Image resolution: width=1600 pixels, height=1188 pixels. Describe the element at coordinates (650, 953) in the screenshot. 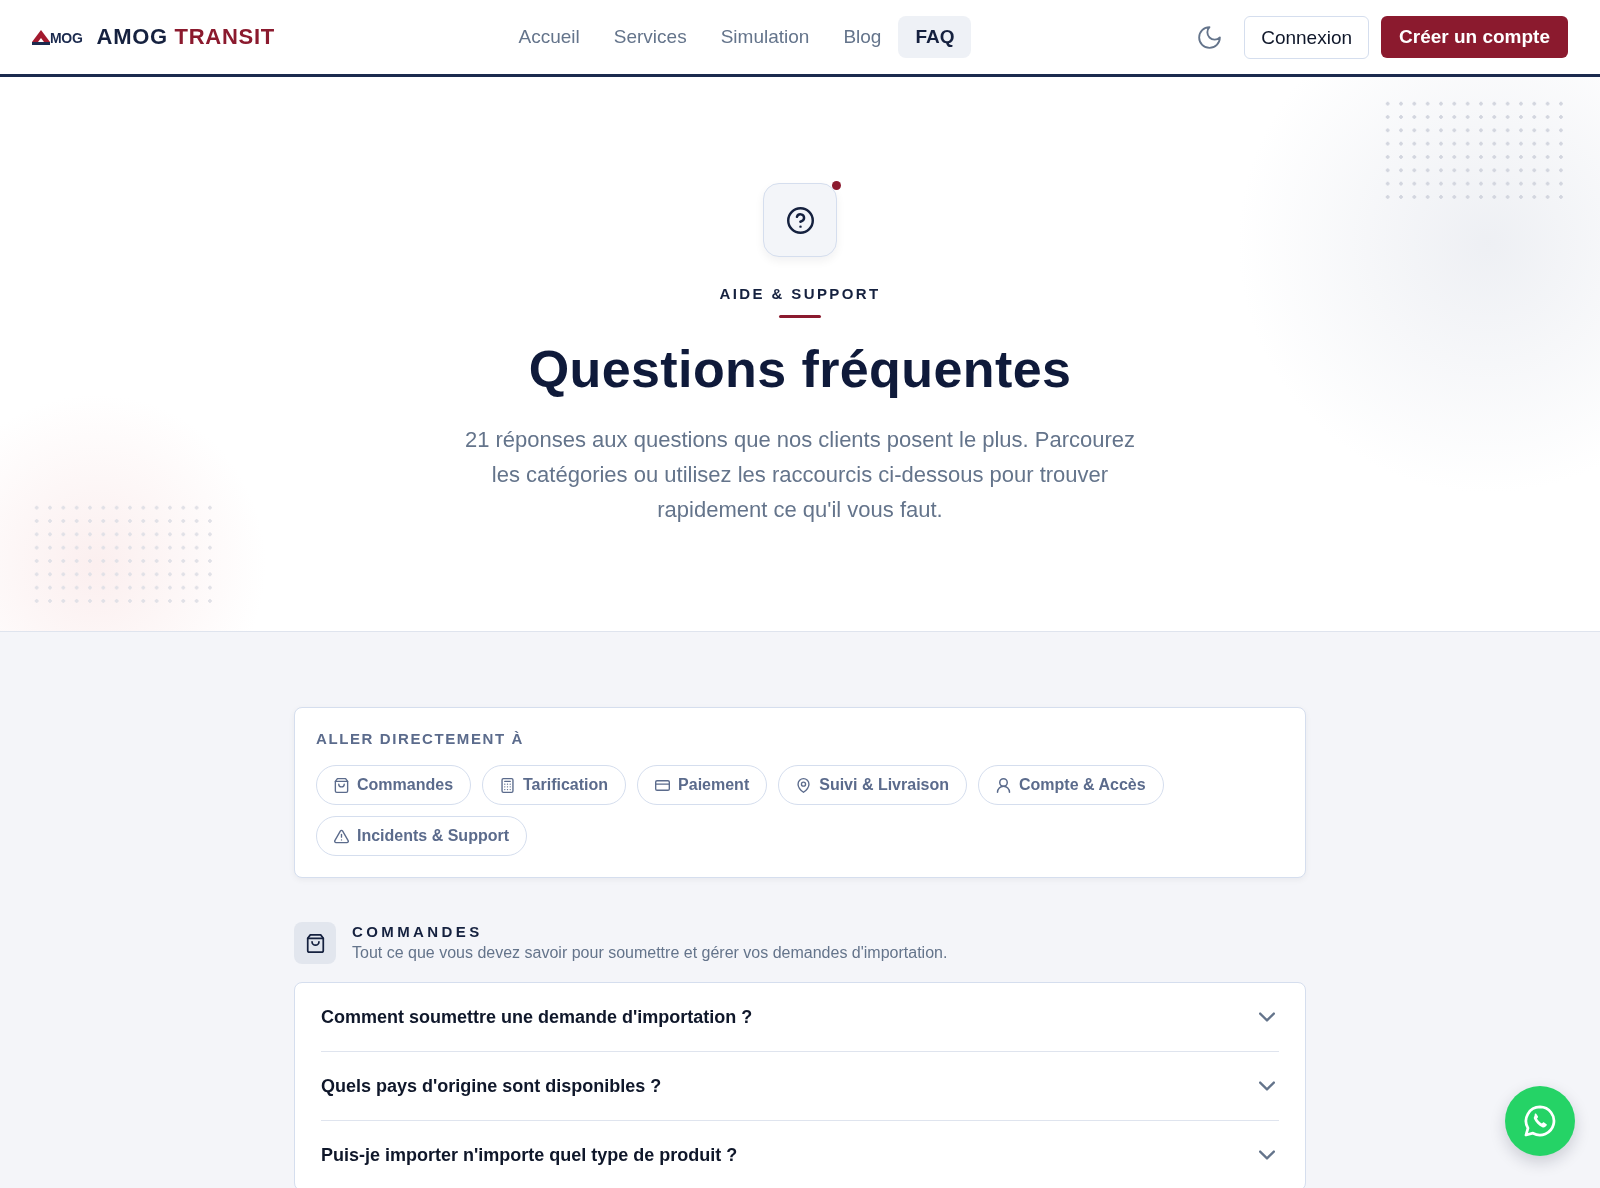

I see `section-description: Tout ce que vous devez savoir pour soumettre et gérer vos demandes d'importation.` at that location.